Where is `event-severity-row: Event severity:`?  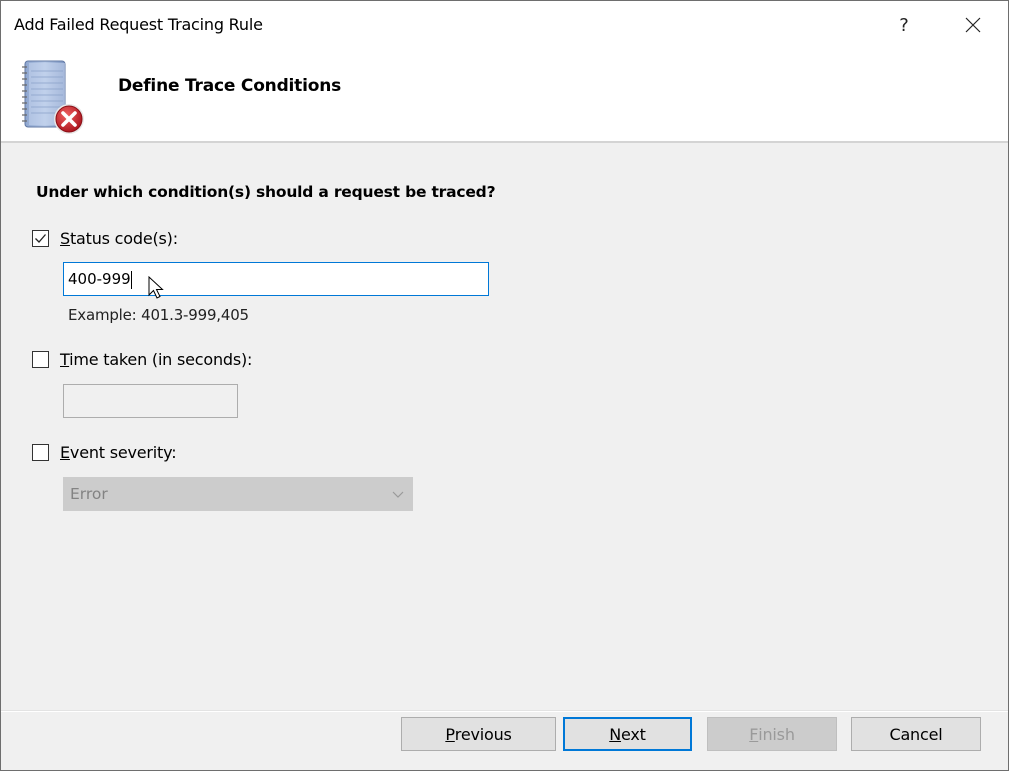 event-severity-row: Event severity: is located at coordinates (104, 452).